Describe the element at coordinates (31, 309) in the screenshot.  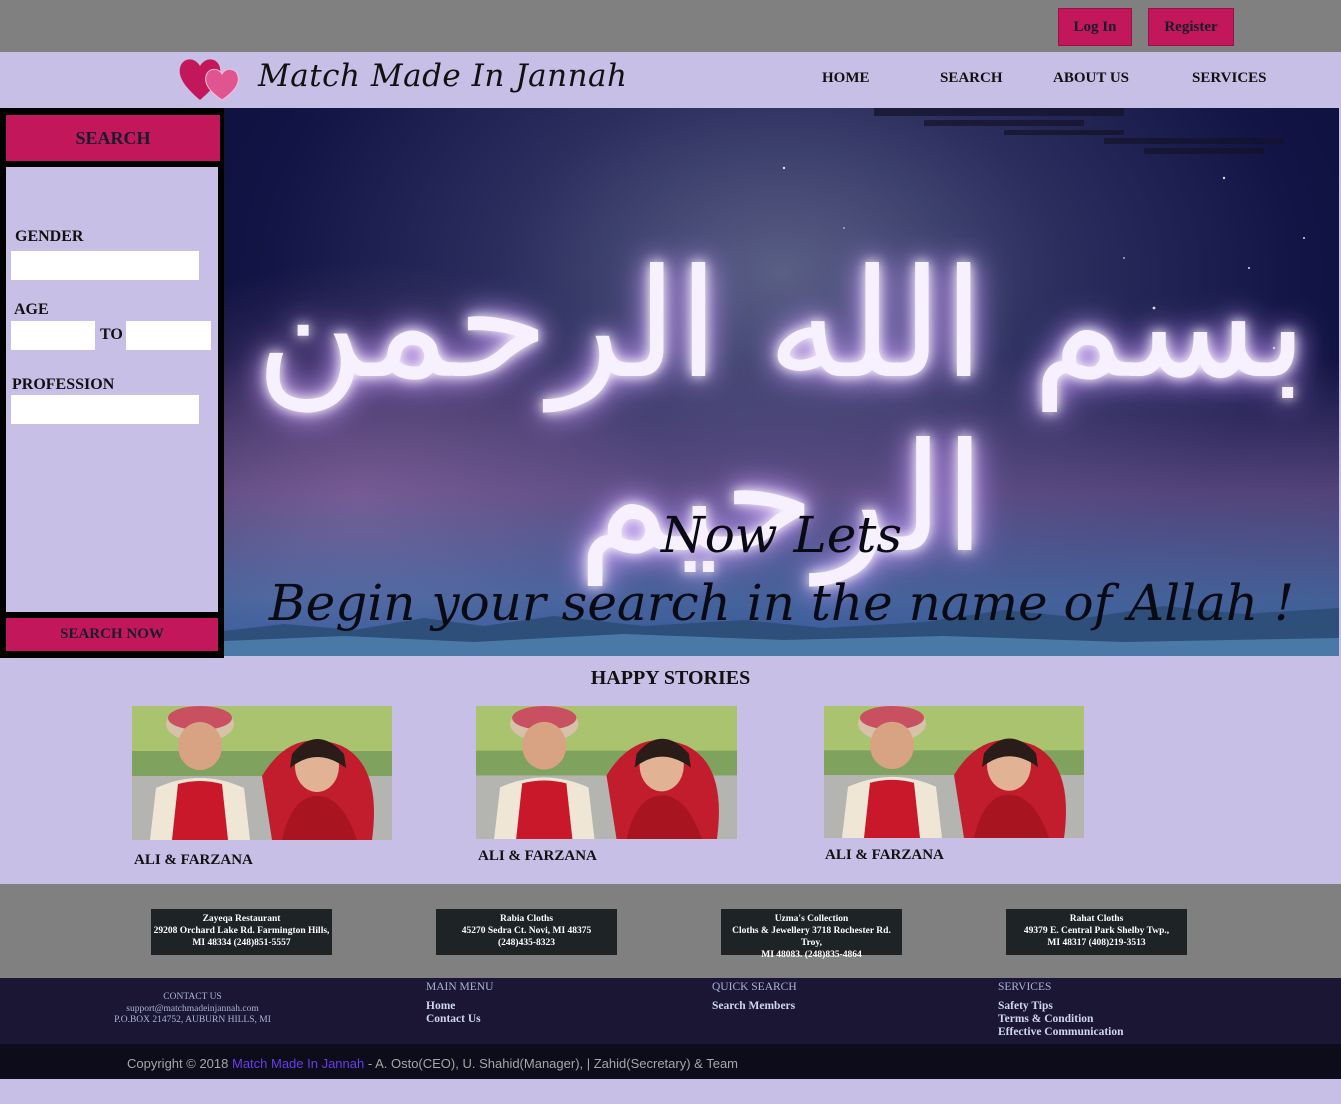
I see `age-label: AGE` at that location.